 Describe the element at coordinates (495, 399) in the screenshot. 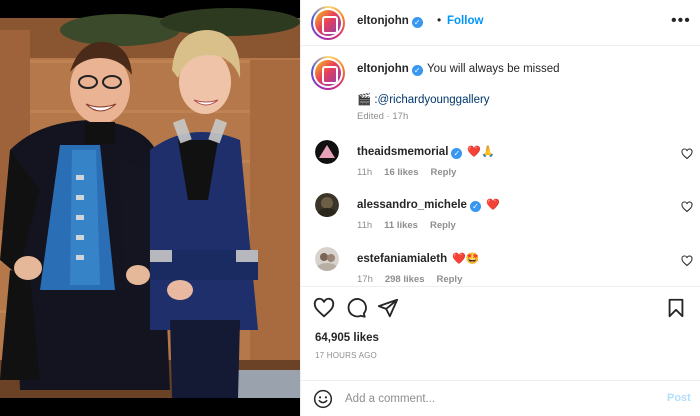

I see `comment-input` at that location.